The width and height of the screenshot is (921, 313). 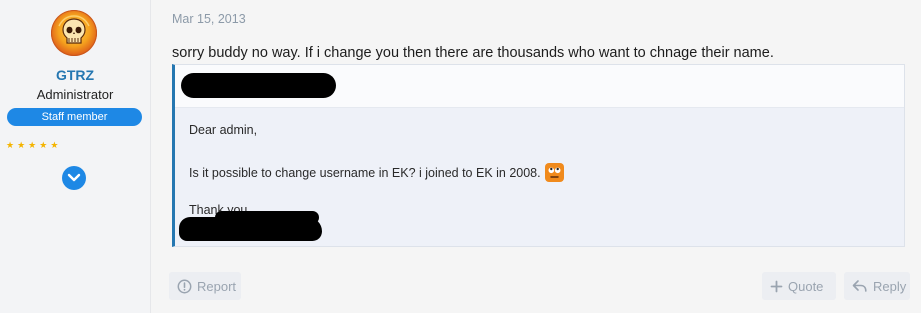 What do you see at coordinates (217, 286) in the screenshot?
I see `report-label: Report` at bounding box center [217, 286].